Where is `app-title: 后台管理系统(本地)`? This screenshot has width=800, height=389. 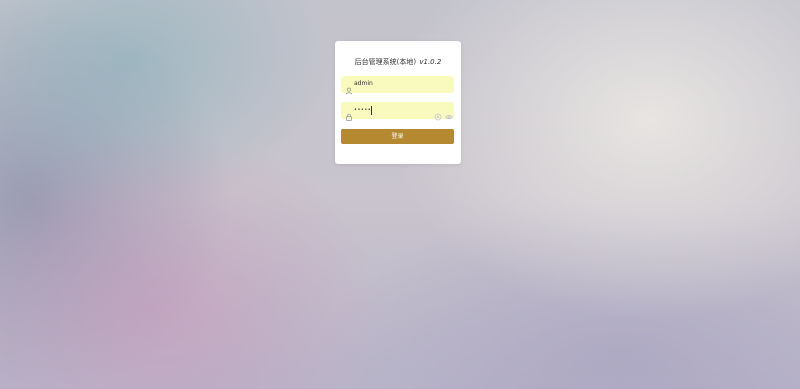 app-title: 后台管理系统(本地) is located at coordinates (385, 62).